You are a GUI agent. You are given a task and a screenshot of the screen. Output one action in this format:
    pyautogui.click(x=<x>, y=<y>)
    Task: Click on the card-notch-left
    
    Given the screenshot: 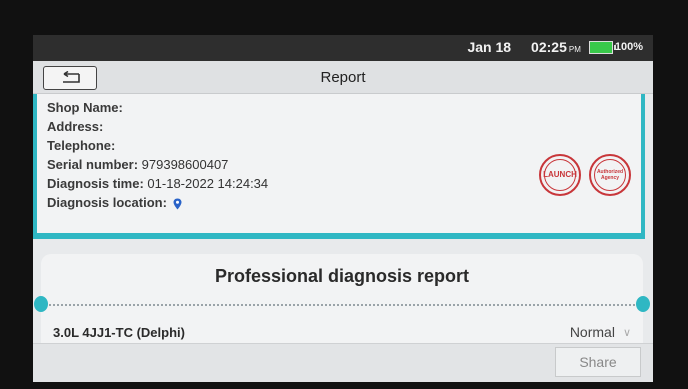 What is the action you would take?
    pyautogui.click(x=41, y=304)
    